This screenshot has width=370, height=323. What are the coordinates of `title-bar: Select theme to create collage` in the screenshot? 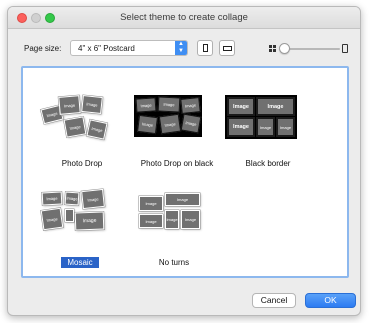 It's located at (184, 18).